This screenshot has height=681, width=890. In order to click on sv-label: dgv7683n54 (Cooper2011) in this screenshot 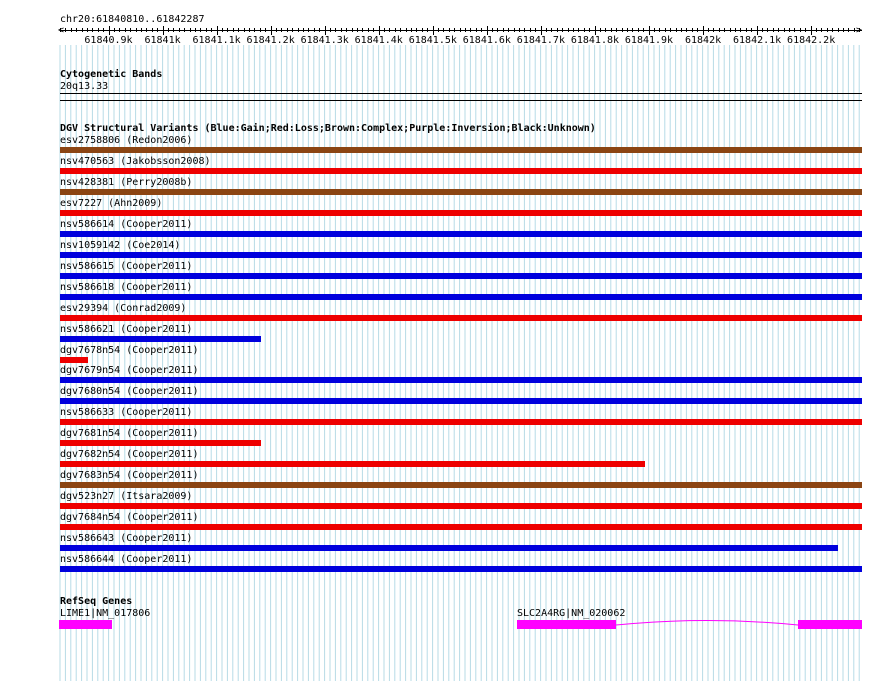, I will do `click(129, 475)`.